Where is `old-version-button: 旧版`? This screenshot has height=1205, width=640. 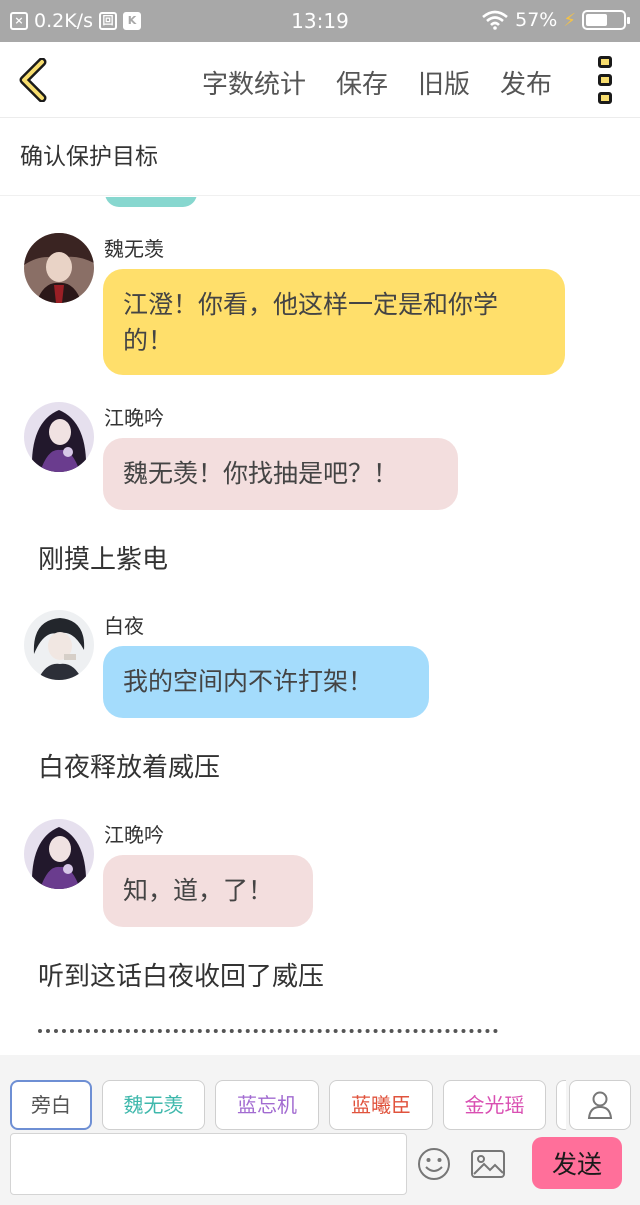
old-version-button: 旧版 is located at coordinates (444, 82).